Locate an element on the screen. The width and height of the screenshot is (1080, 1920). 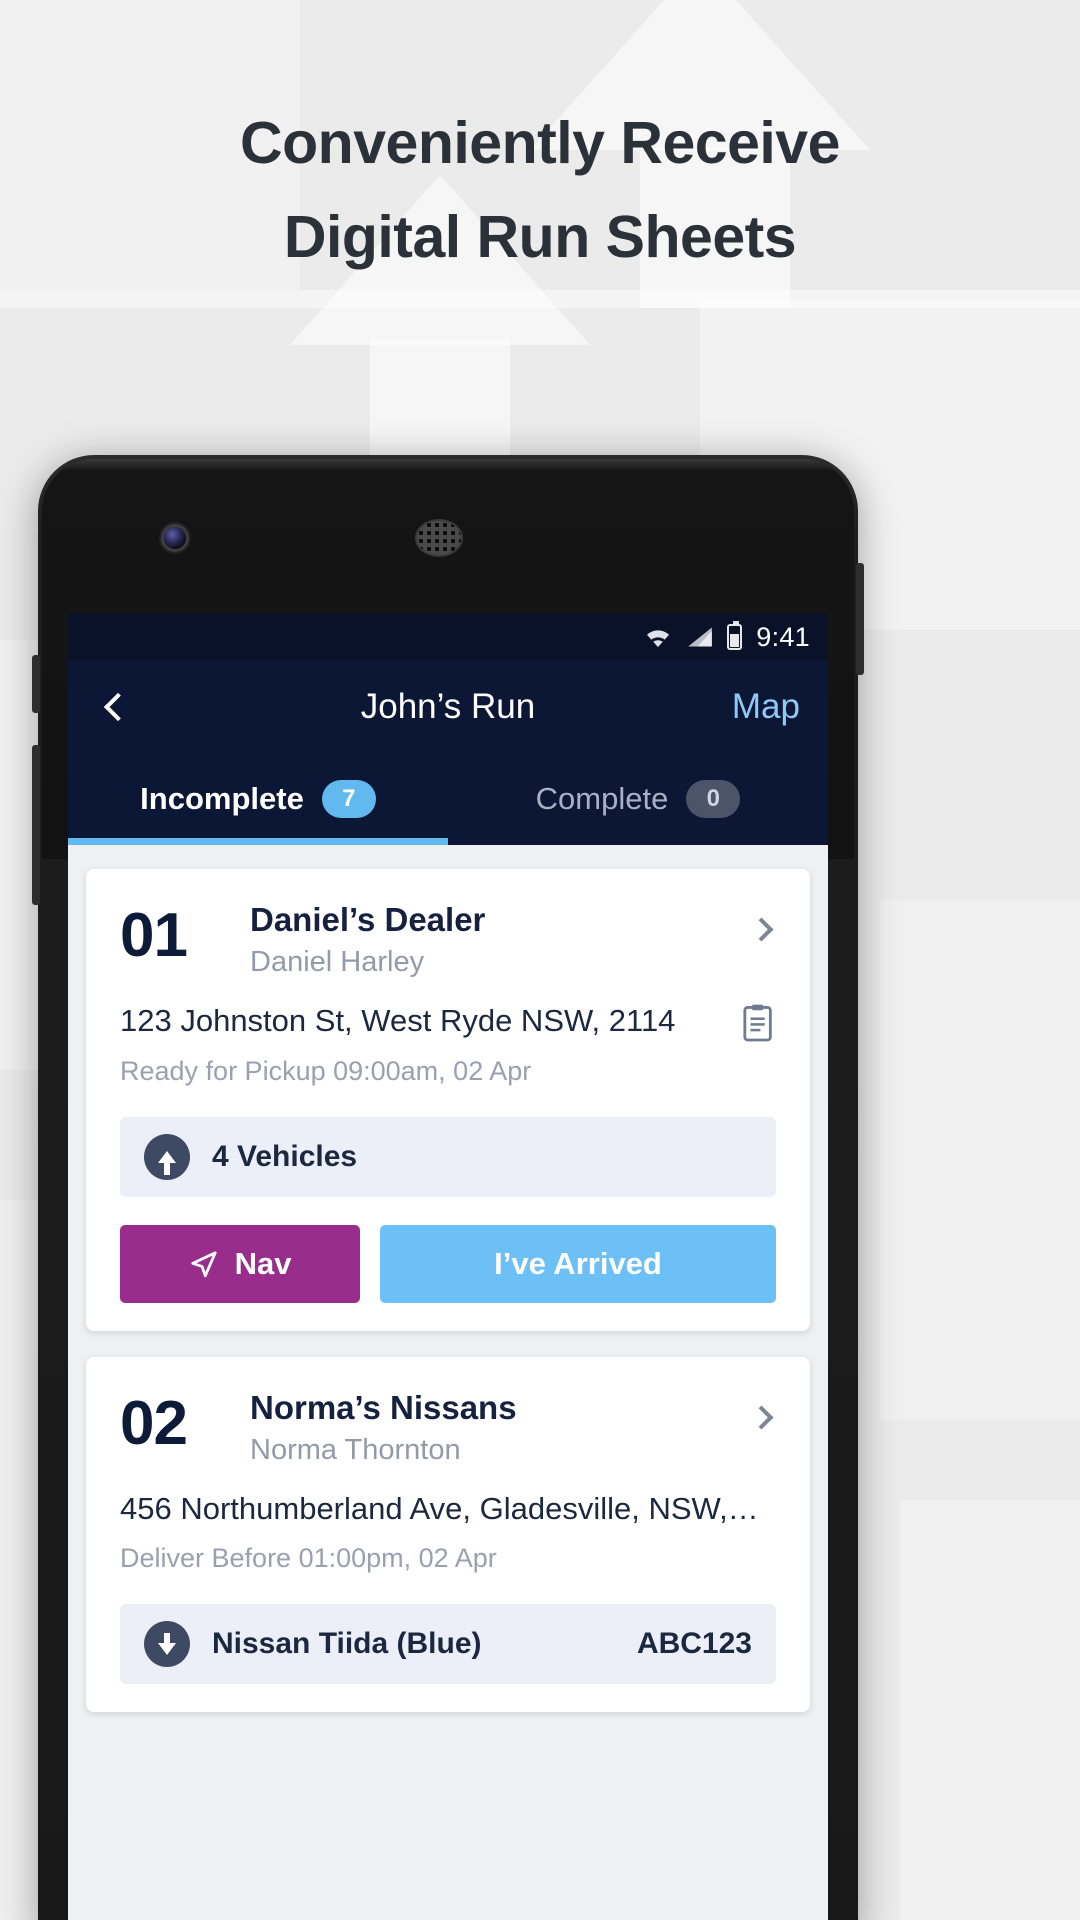
chevron-left-icon is located at coordinates (118, 707).